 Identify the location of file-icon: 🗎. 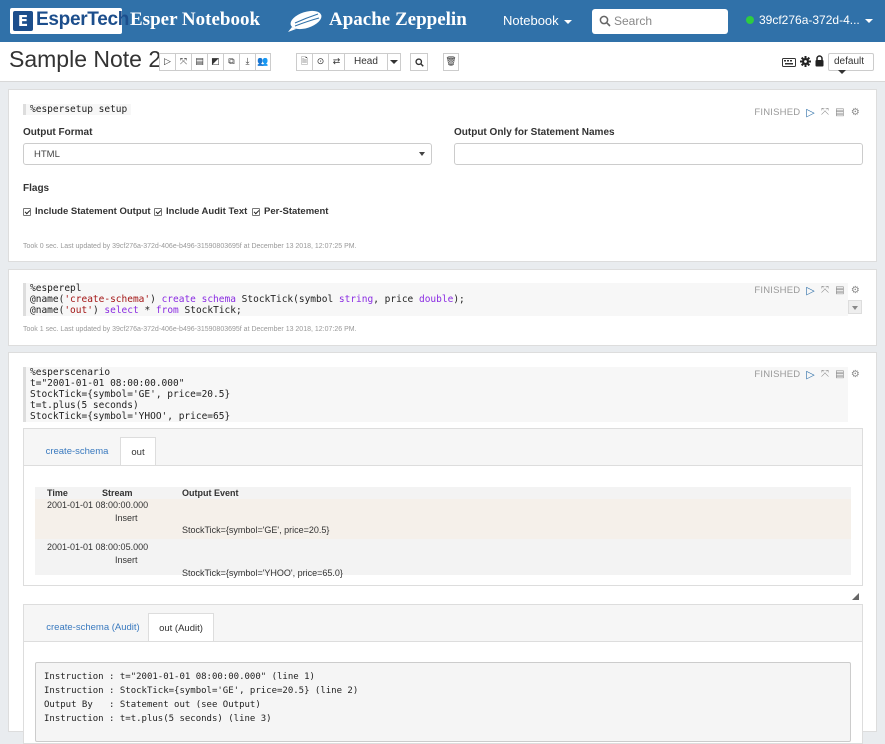
(304, 62).